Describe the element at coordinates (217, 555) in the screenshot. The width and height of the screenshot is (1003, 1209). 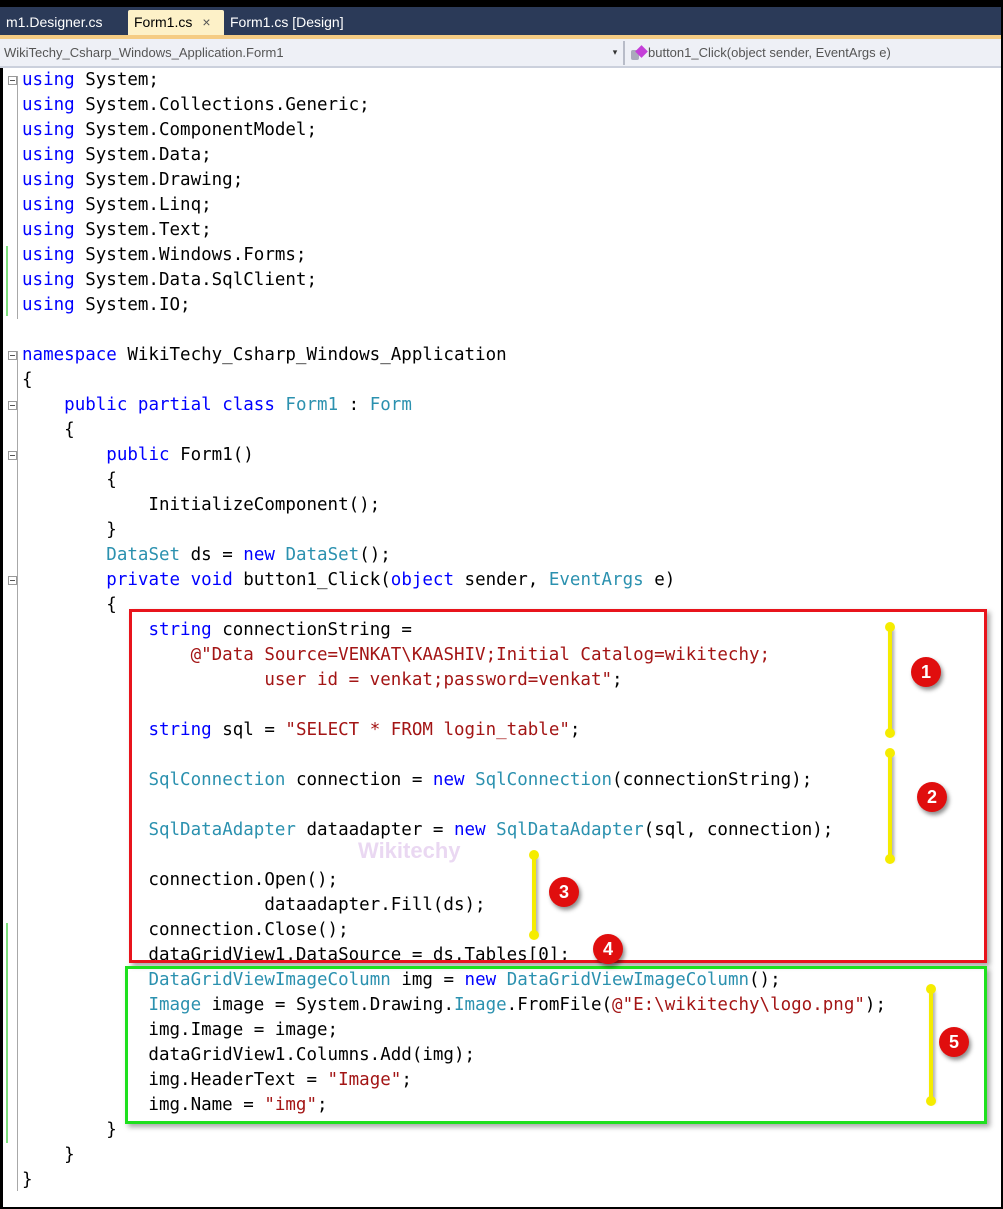
I see `code-token: ds =` at that location.